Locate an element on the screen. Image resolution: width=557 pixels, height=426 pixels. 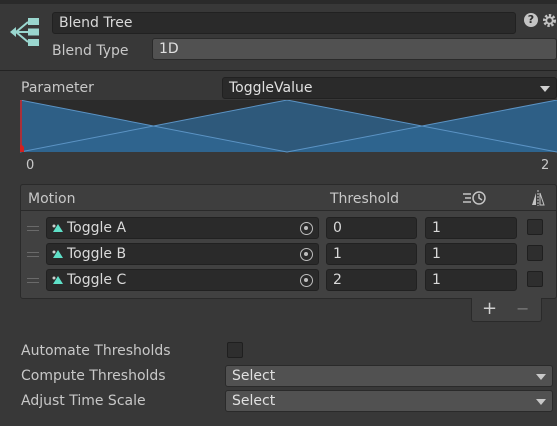
adjust-time-scale-label: Adjust Time Scale is located at coordinates (83, 401).